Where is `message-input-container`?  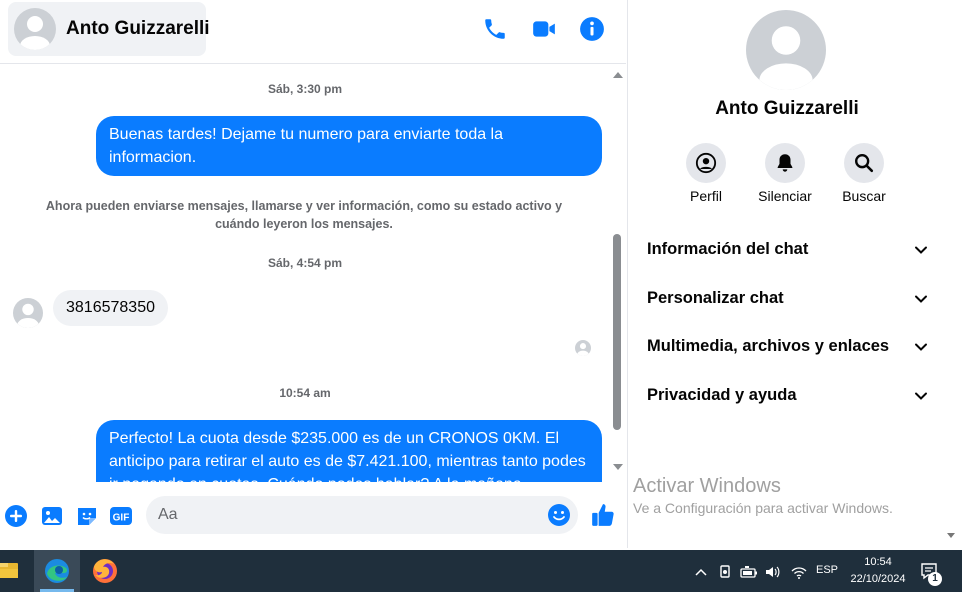 message-input-container is located at coordinates (362, 515).